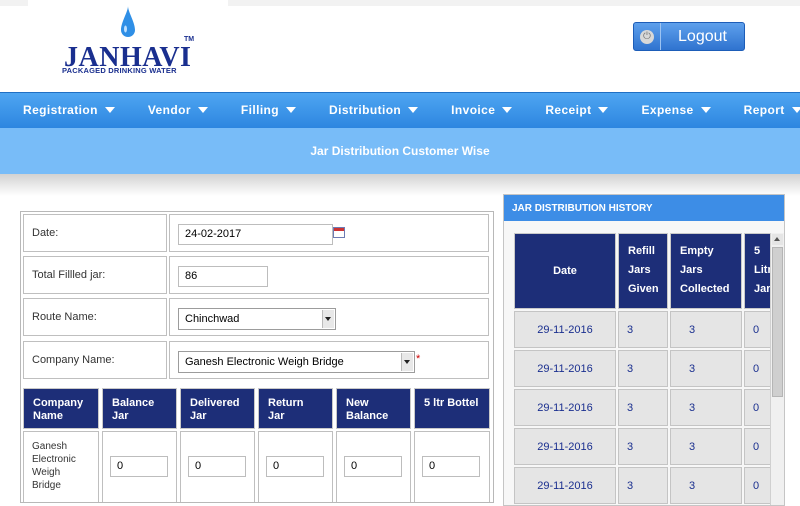 The height and width of the screenshot is (506, 800). I want to click on history-header-date: Date, so click(565, 271).